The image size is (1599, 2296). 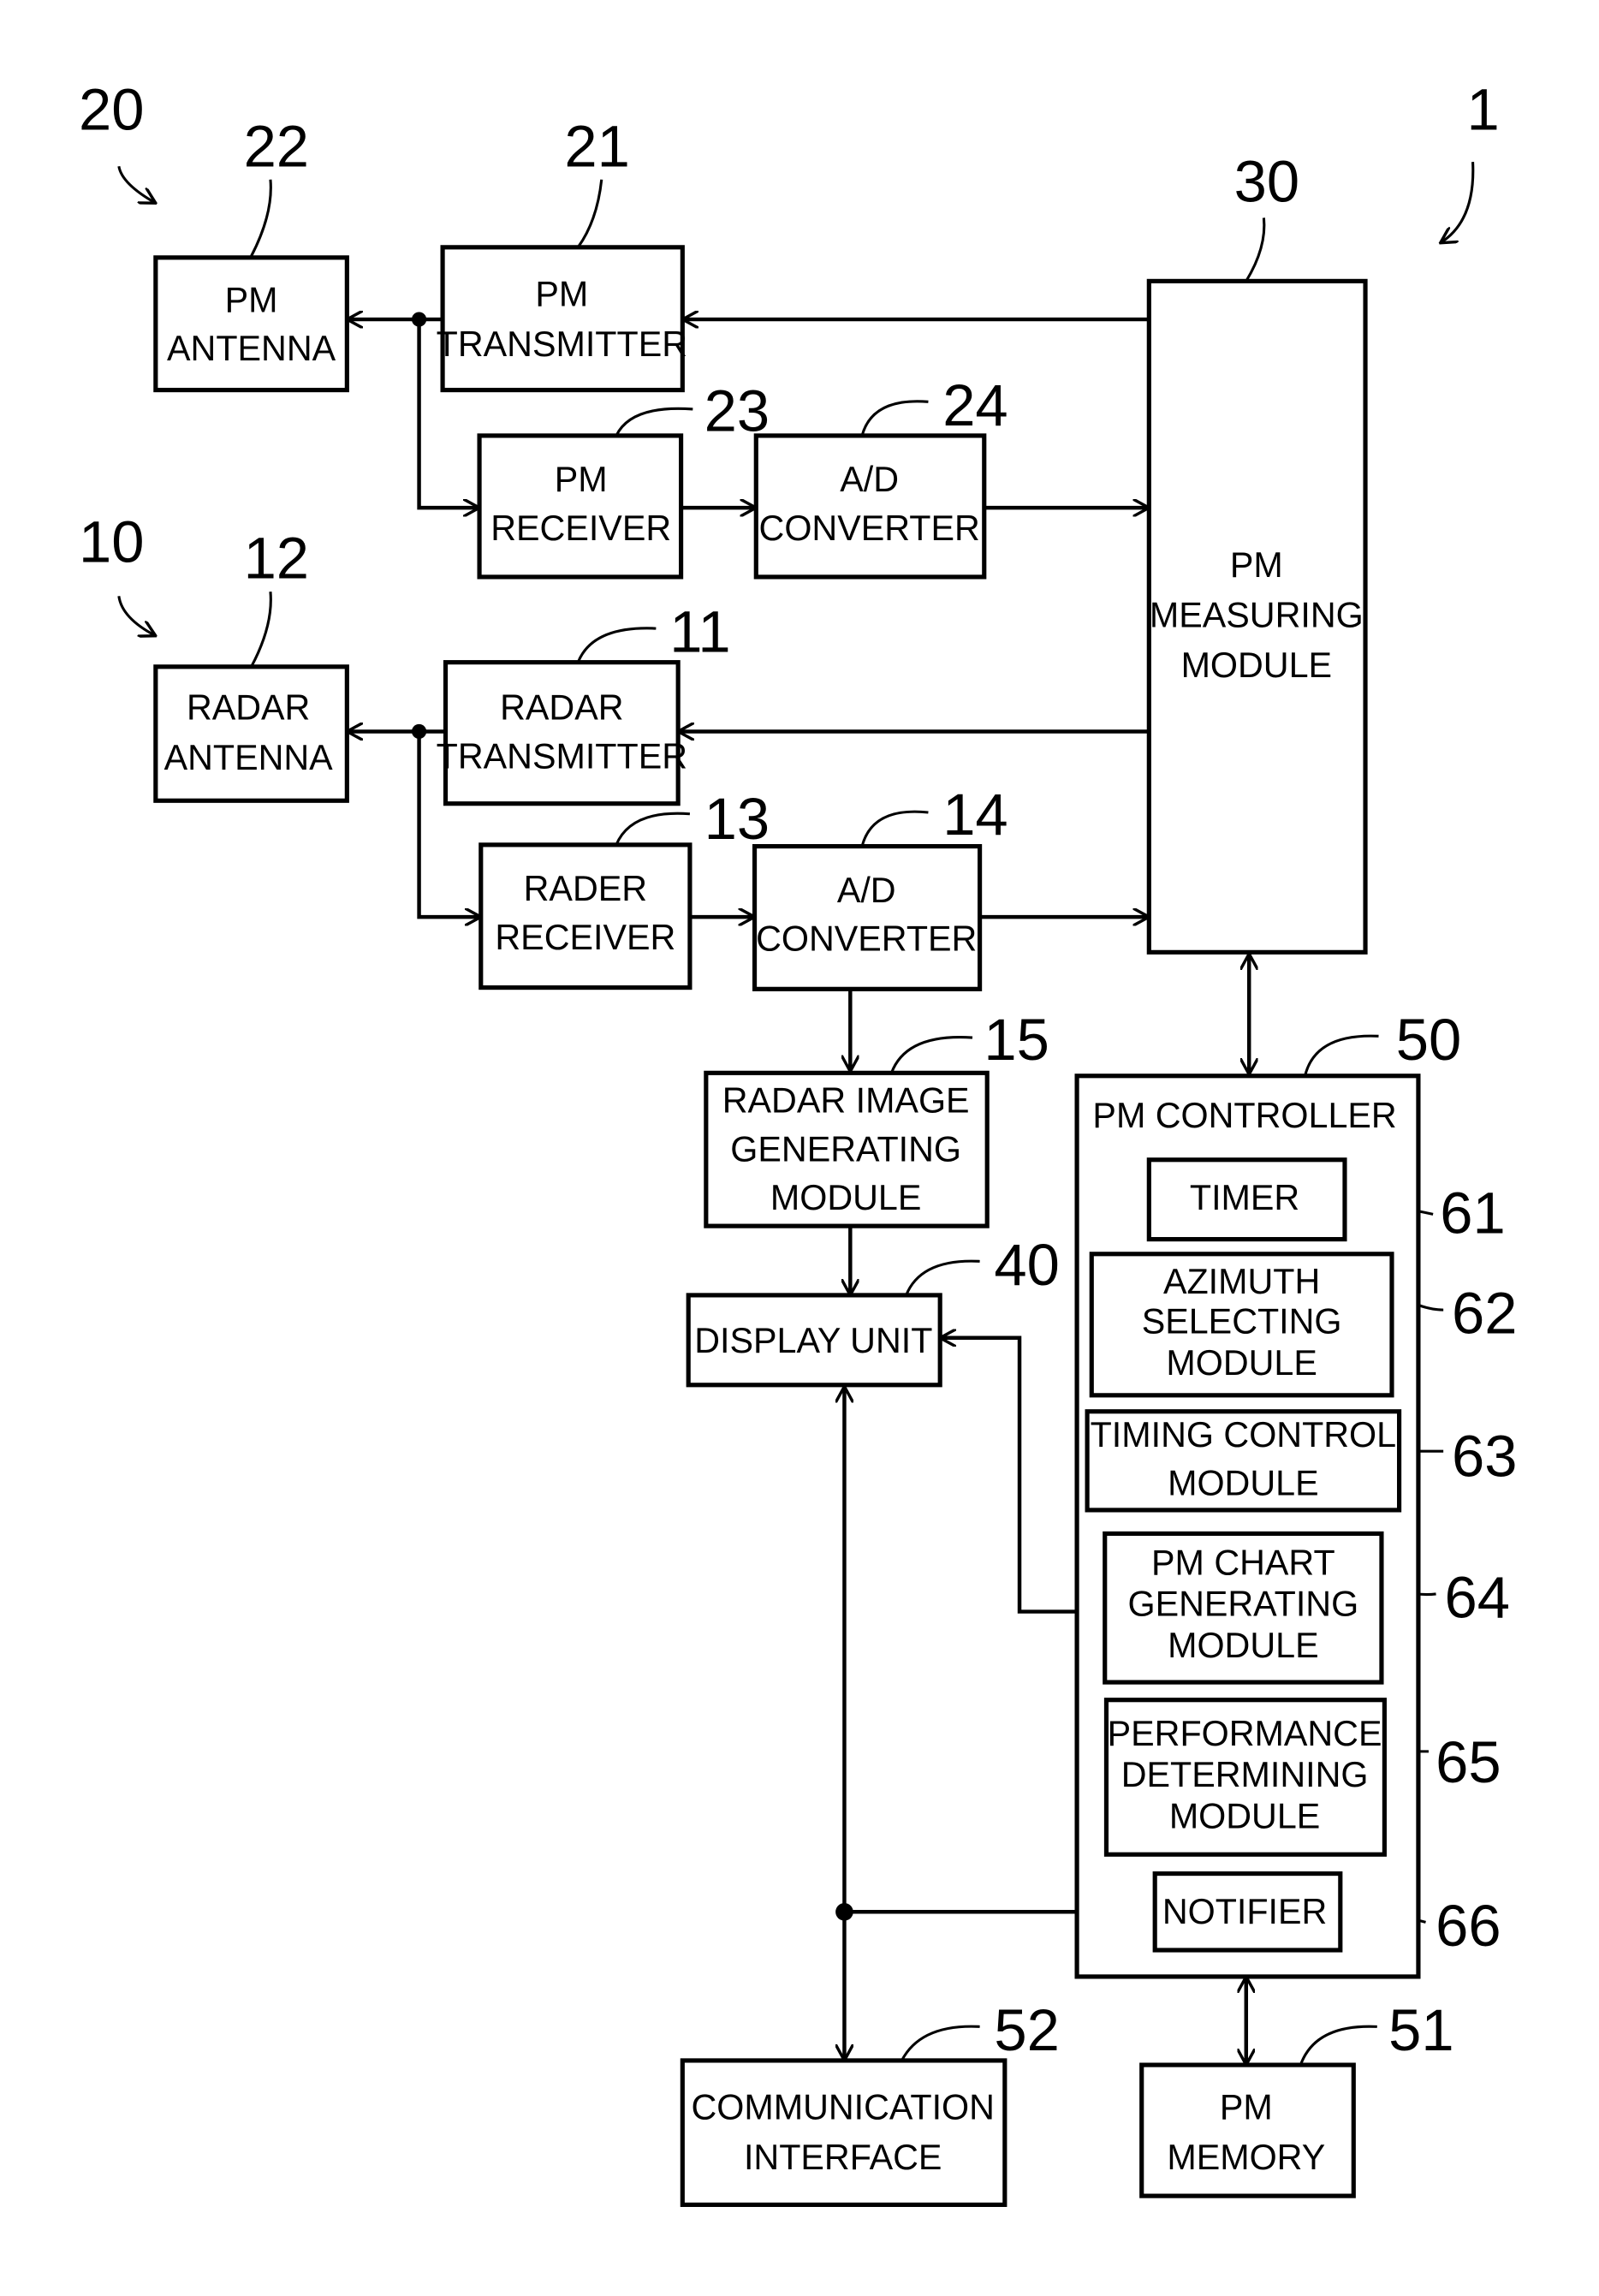 I want to click on ref-21: 21, so click(x=596, y=146).